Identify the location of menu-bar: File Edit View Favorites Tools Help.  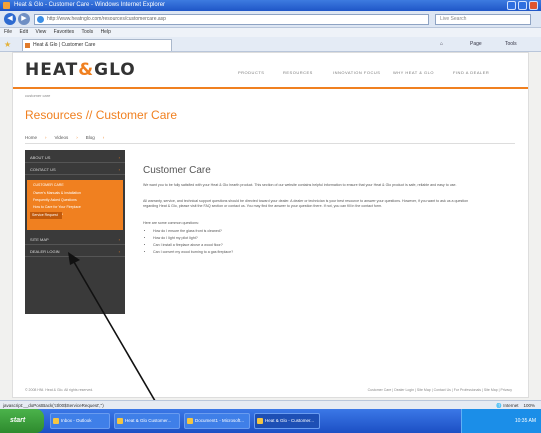
(270, 32).